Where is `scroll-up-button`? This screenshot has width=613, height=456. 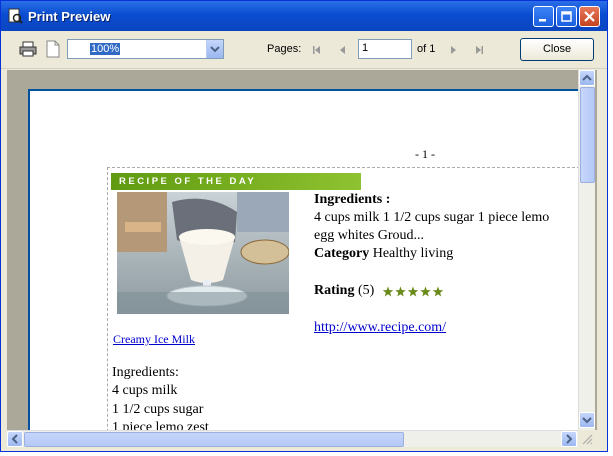 scroll-up-button is located at coordinates (587, 78).